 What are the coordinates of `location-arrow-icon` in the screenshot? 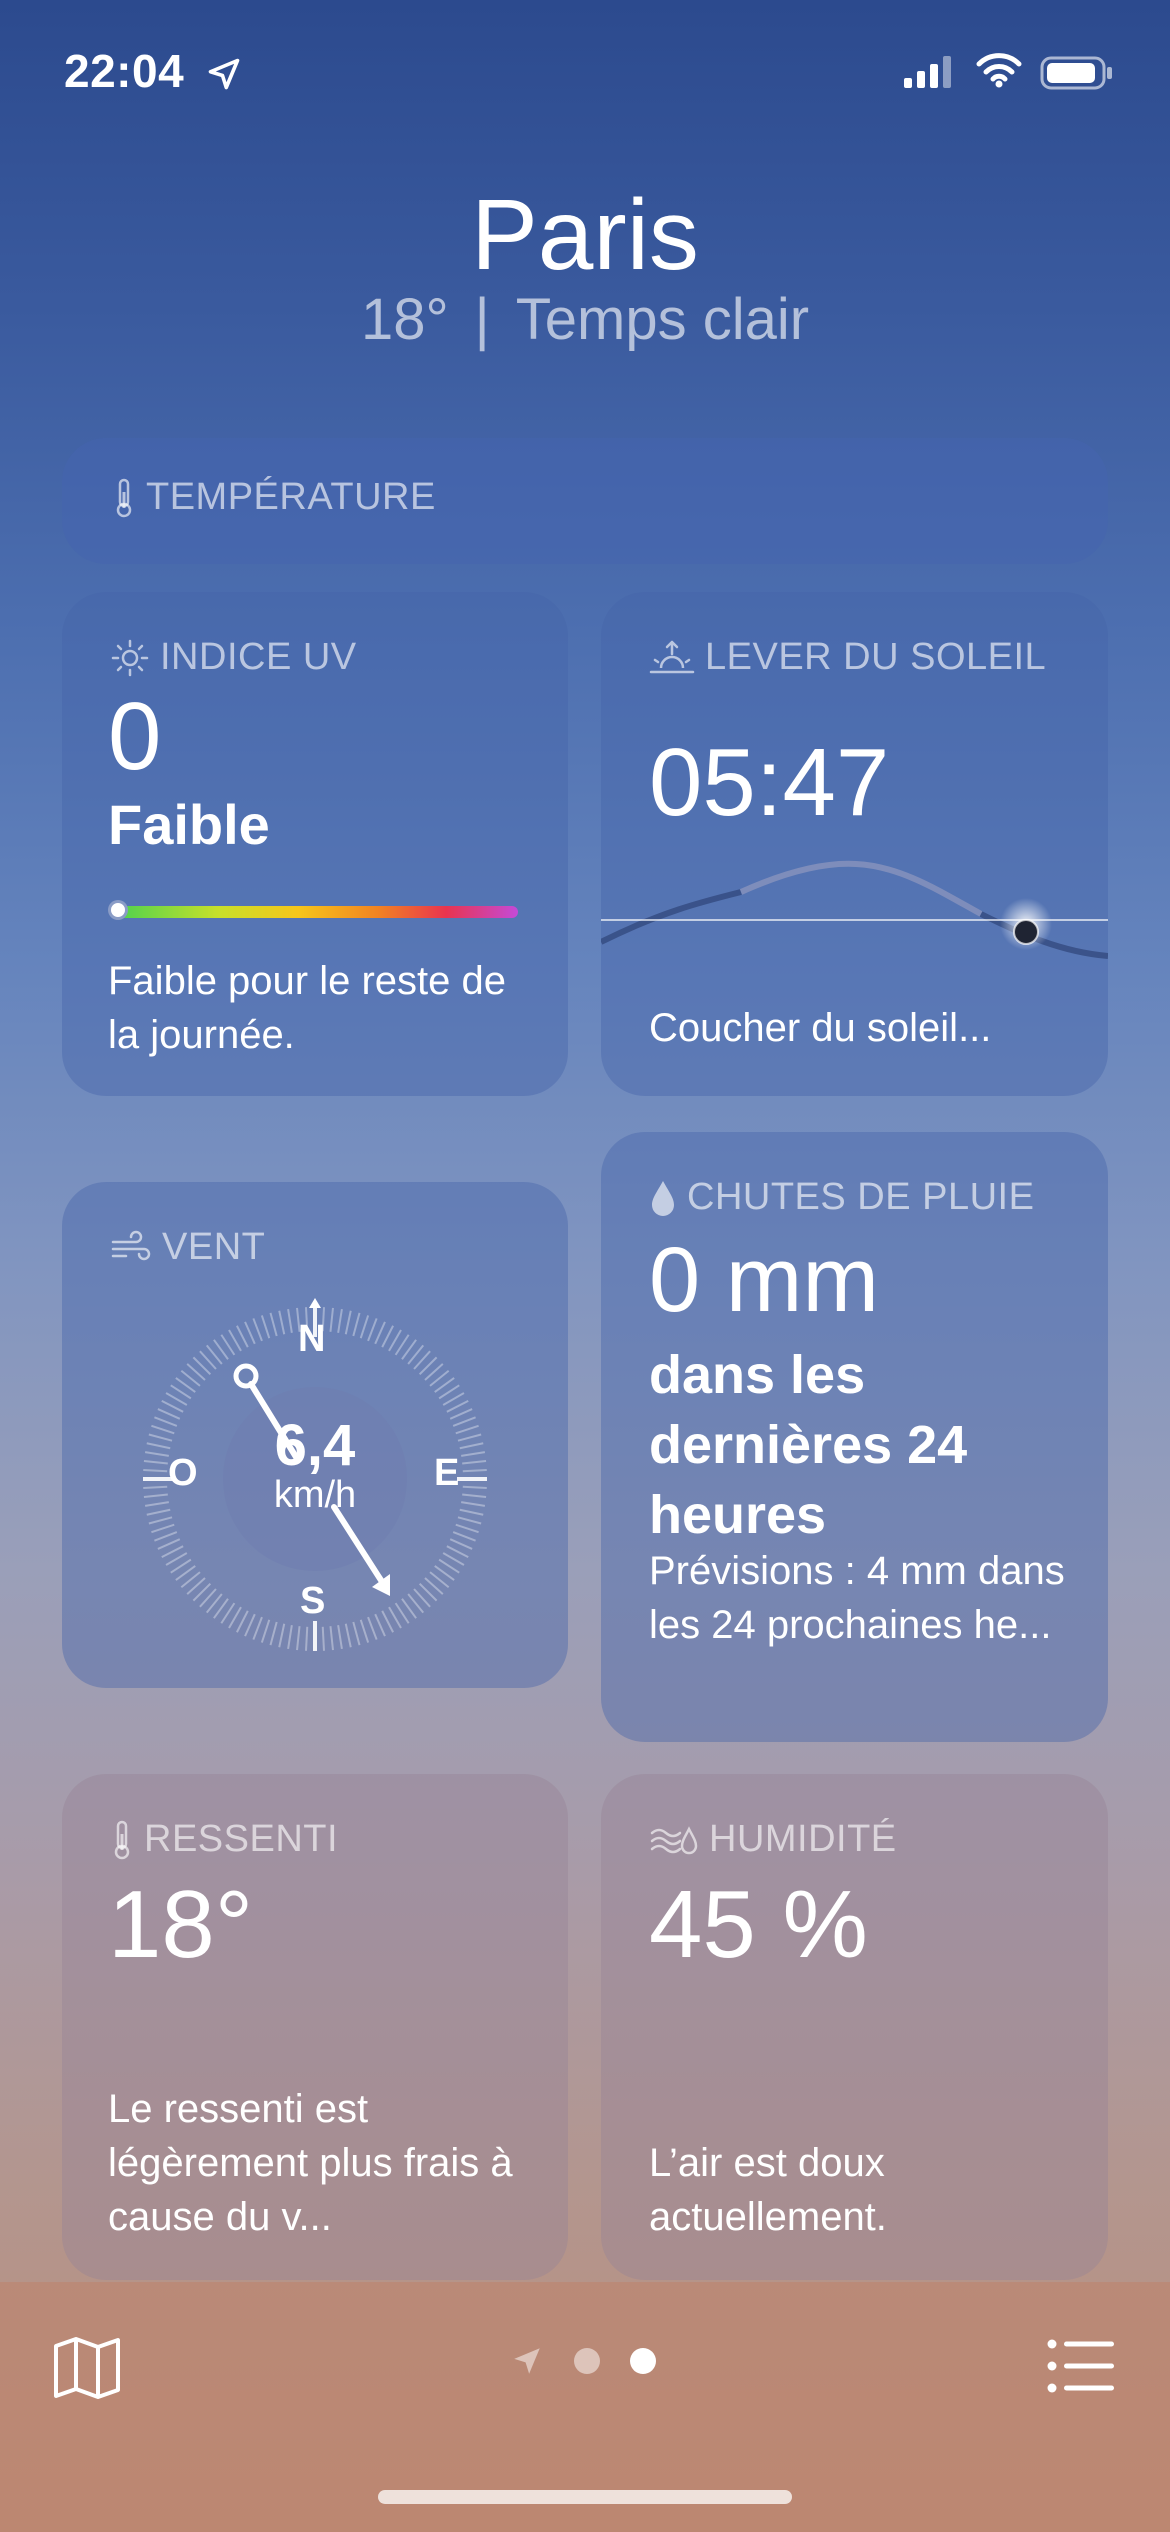 It's located at (527, 2361).